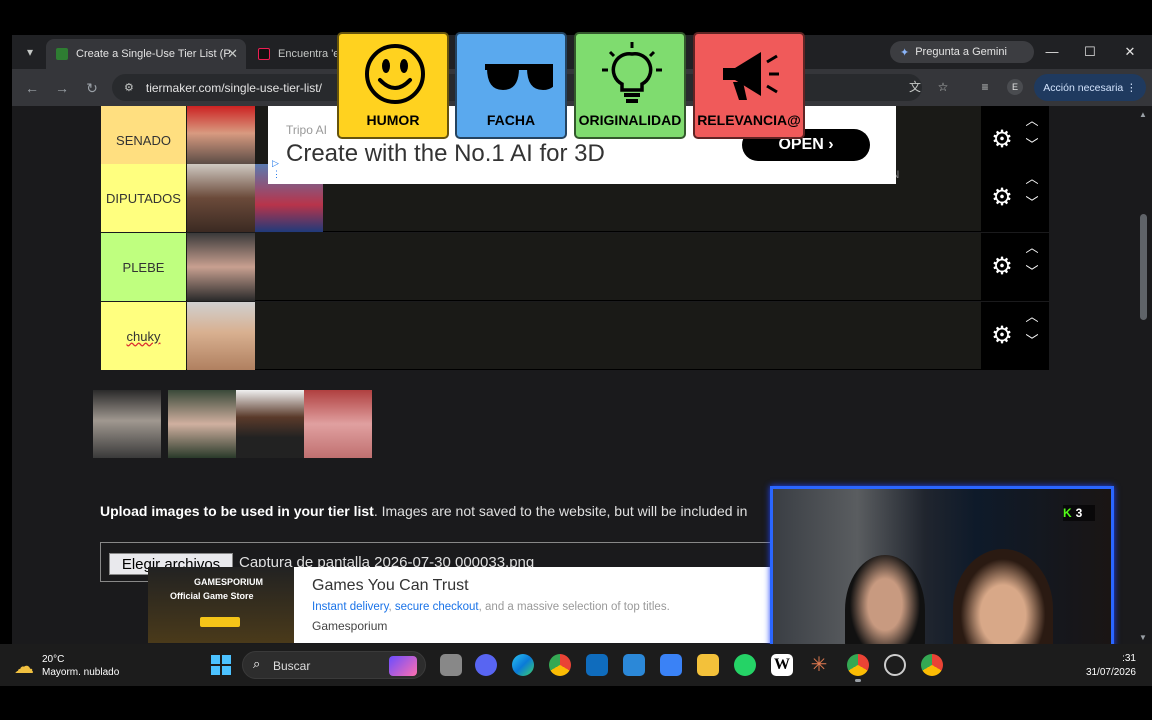  What do you see at coordinates (905, 52) in the screenshot?
I see `gemini-icon: ✦` at bounding box center [905, 52].